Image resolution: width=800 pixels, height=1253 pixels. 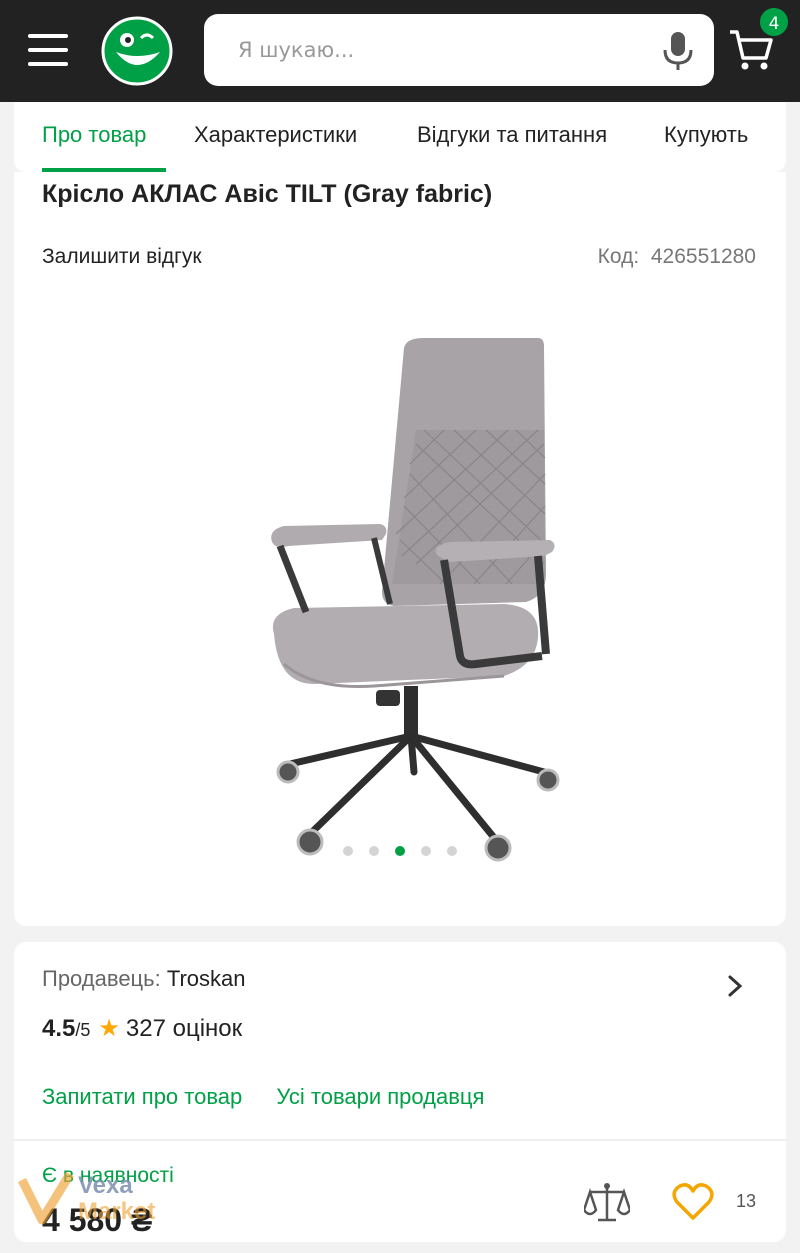 I want to click on leave-review-link: Залишити відгук, so click(x=122, y=257).